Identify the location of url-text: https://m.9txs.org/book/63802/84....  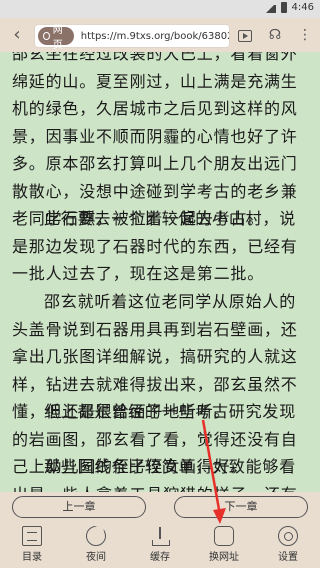
(154, 36).